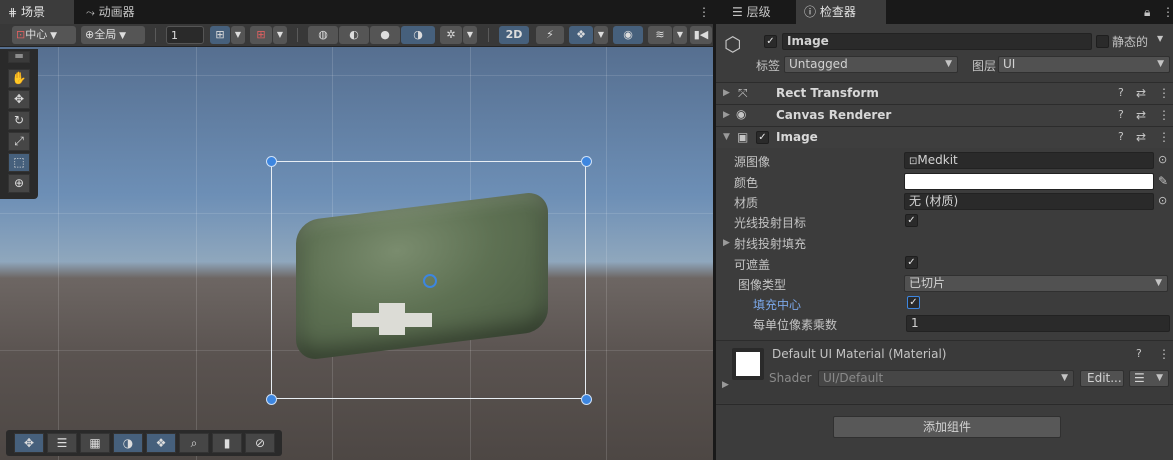  I want to click on move-overlay-icon: ✥, so click(29, 443).